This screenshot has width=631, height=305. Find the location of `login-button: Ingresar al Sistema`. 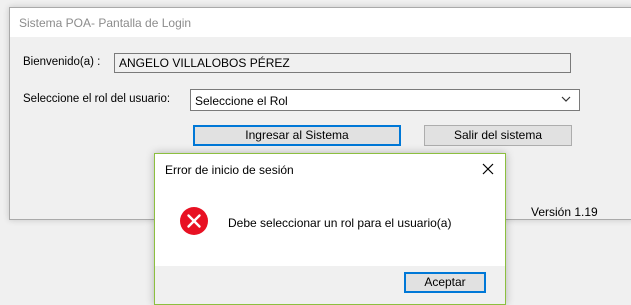

login-button: Ingresar al Sistema is located at coordinates (297, 135).